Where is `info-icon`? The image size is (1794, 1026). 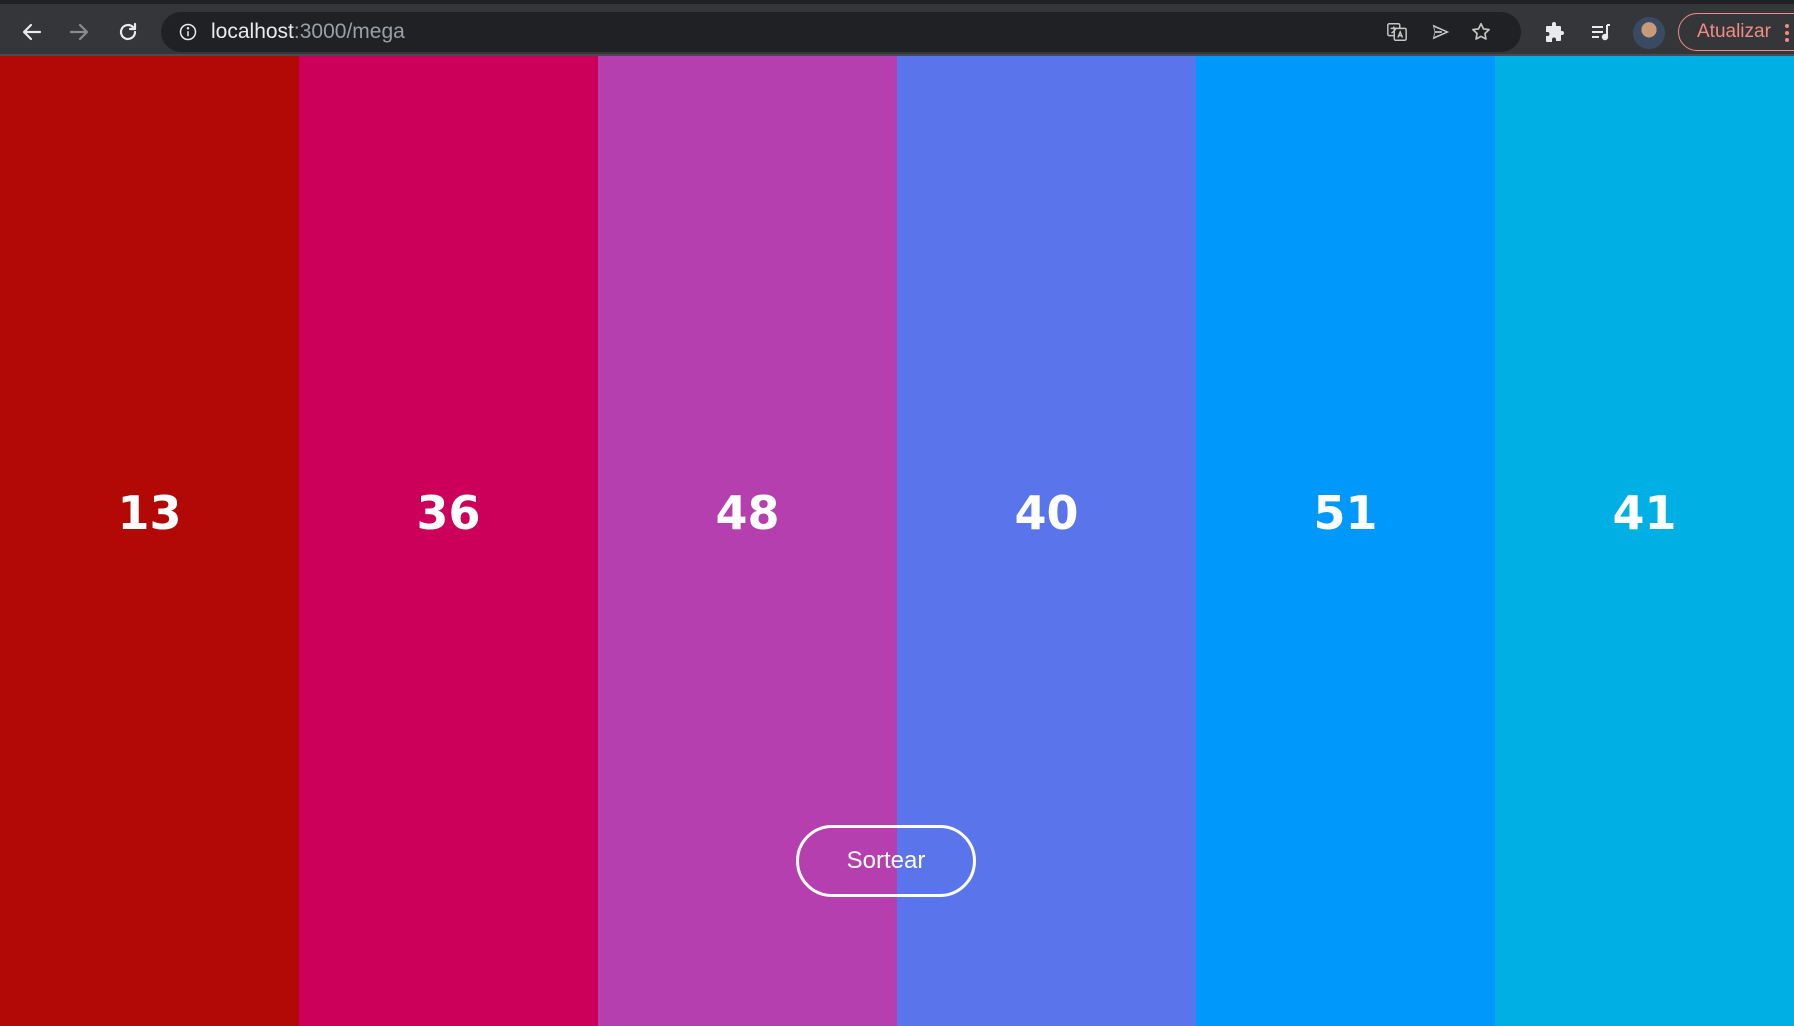 info-icon is located at coordinates (188, 32).